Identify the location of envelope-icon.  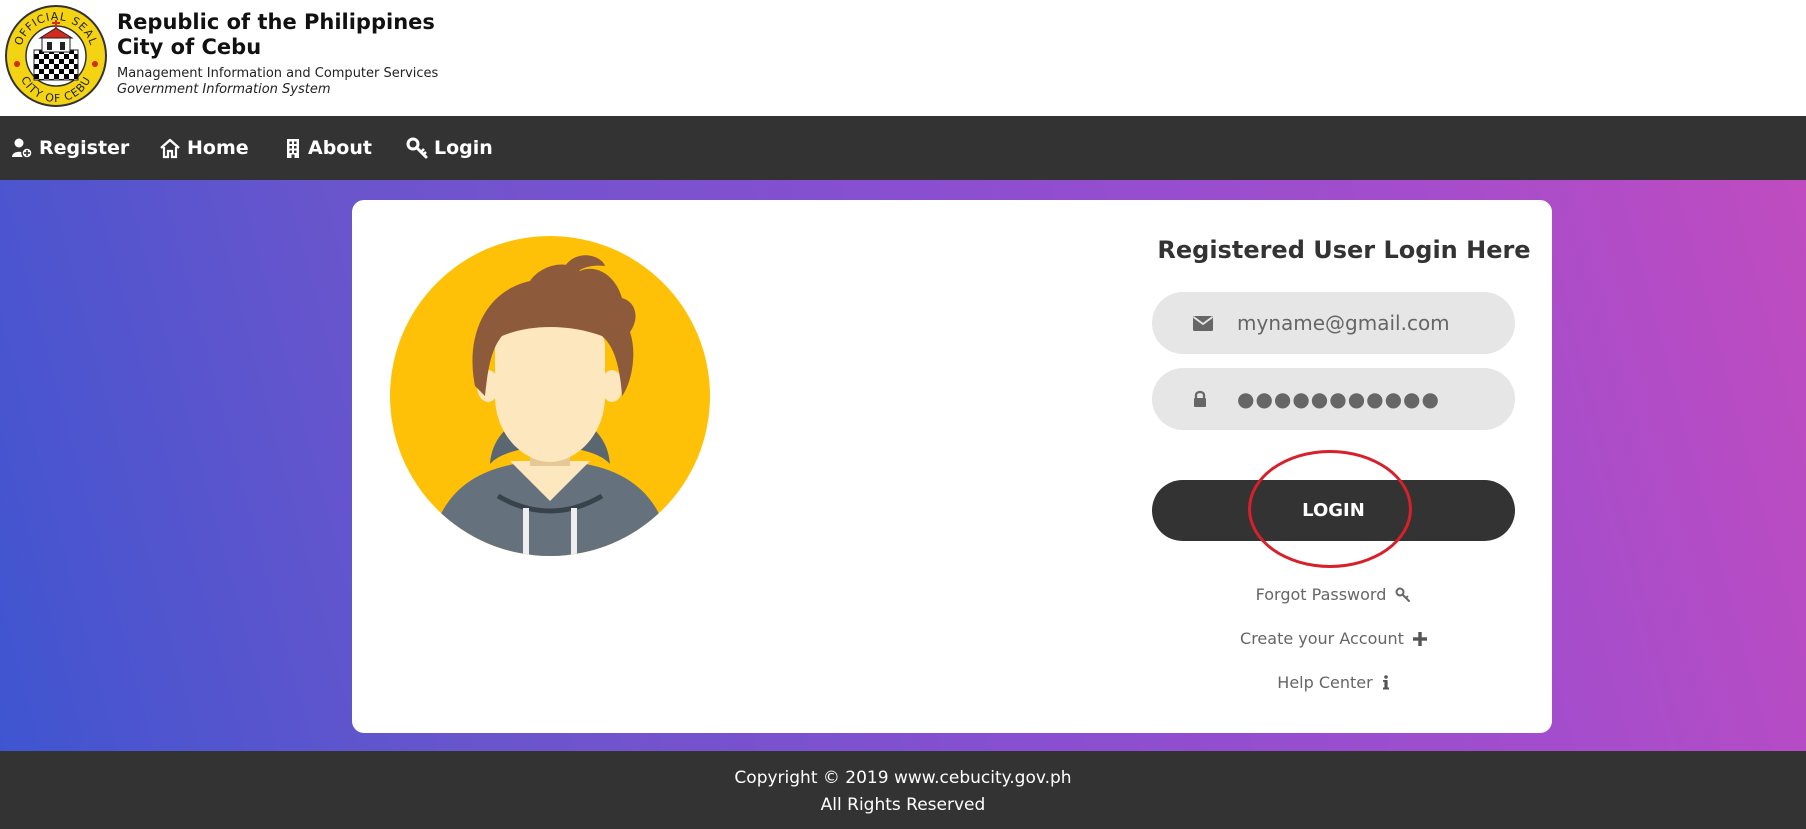
(1203, 323).